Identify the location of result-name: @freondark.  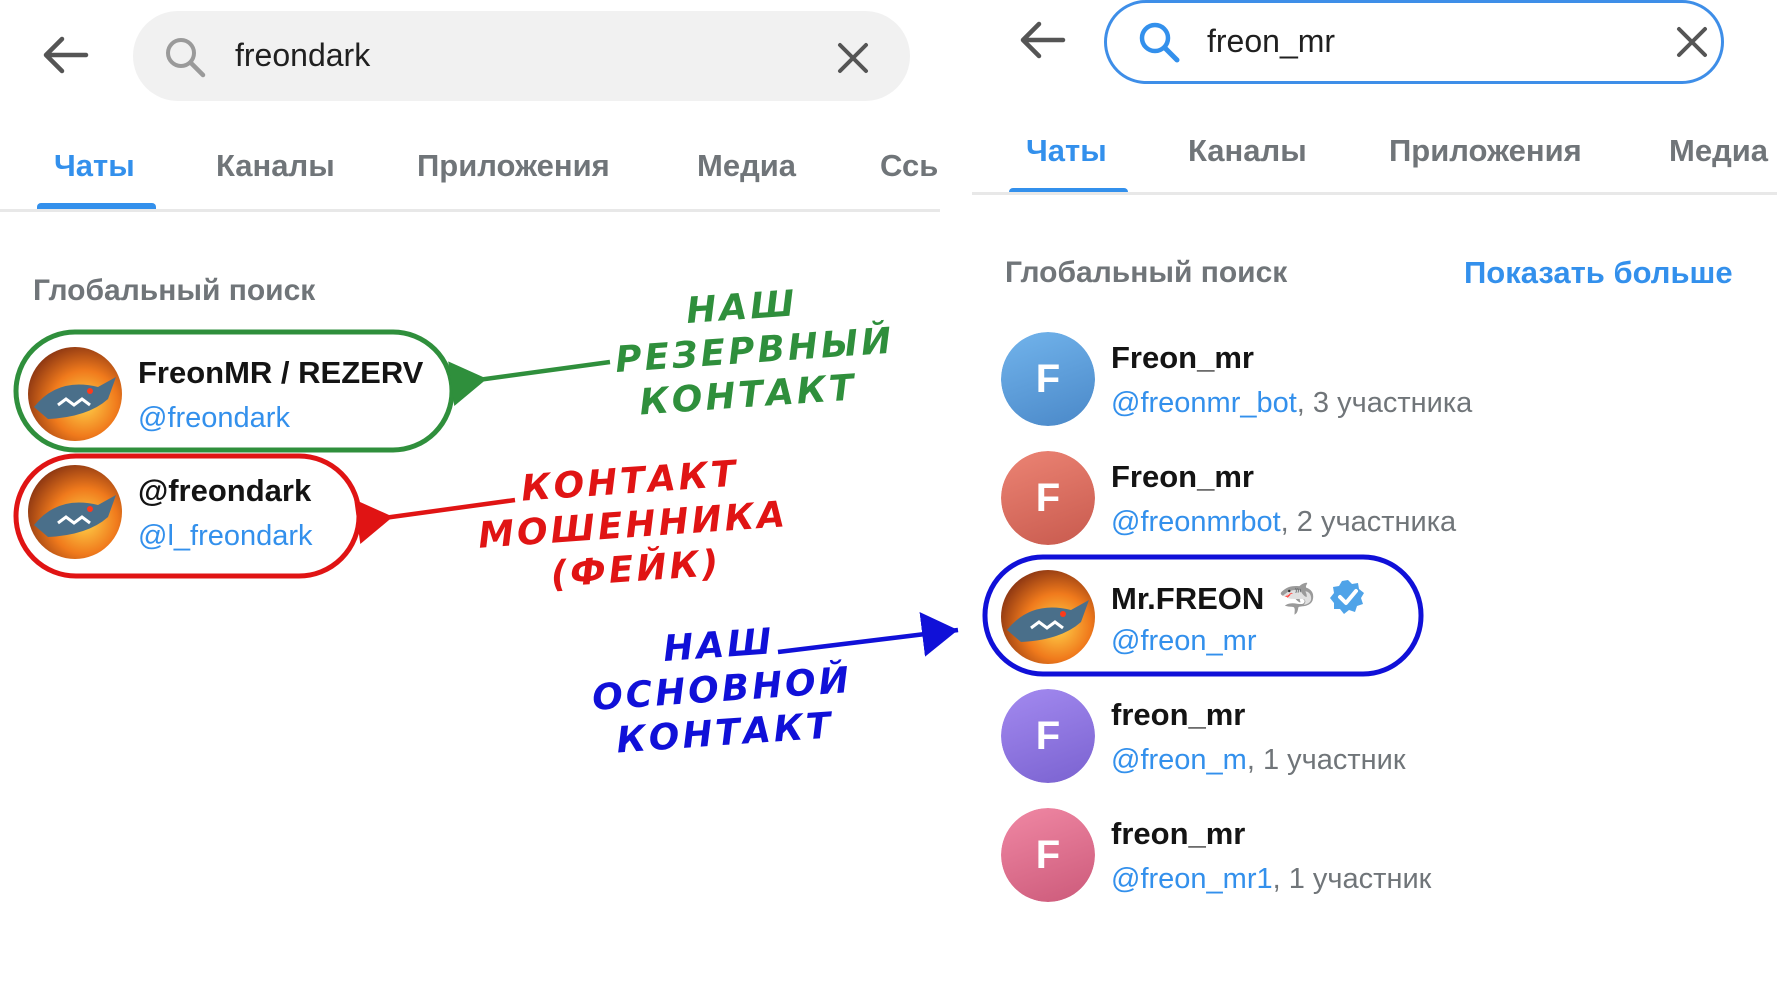
(225, 490).